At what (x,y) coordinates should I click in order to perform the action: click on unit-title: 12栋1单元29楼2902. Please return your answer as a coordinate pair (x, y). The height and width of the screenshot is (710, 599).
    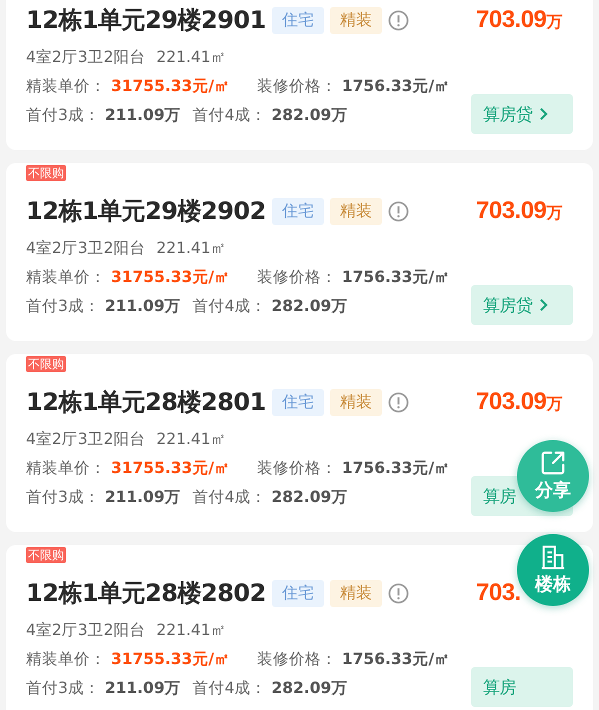
    Looking at the image, I should click on (146, 211).